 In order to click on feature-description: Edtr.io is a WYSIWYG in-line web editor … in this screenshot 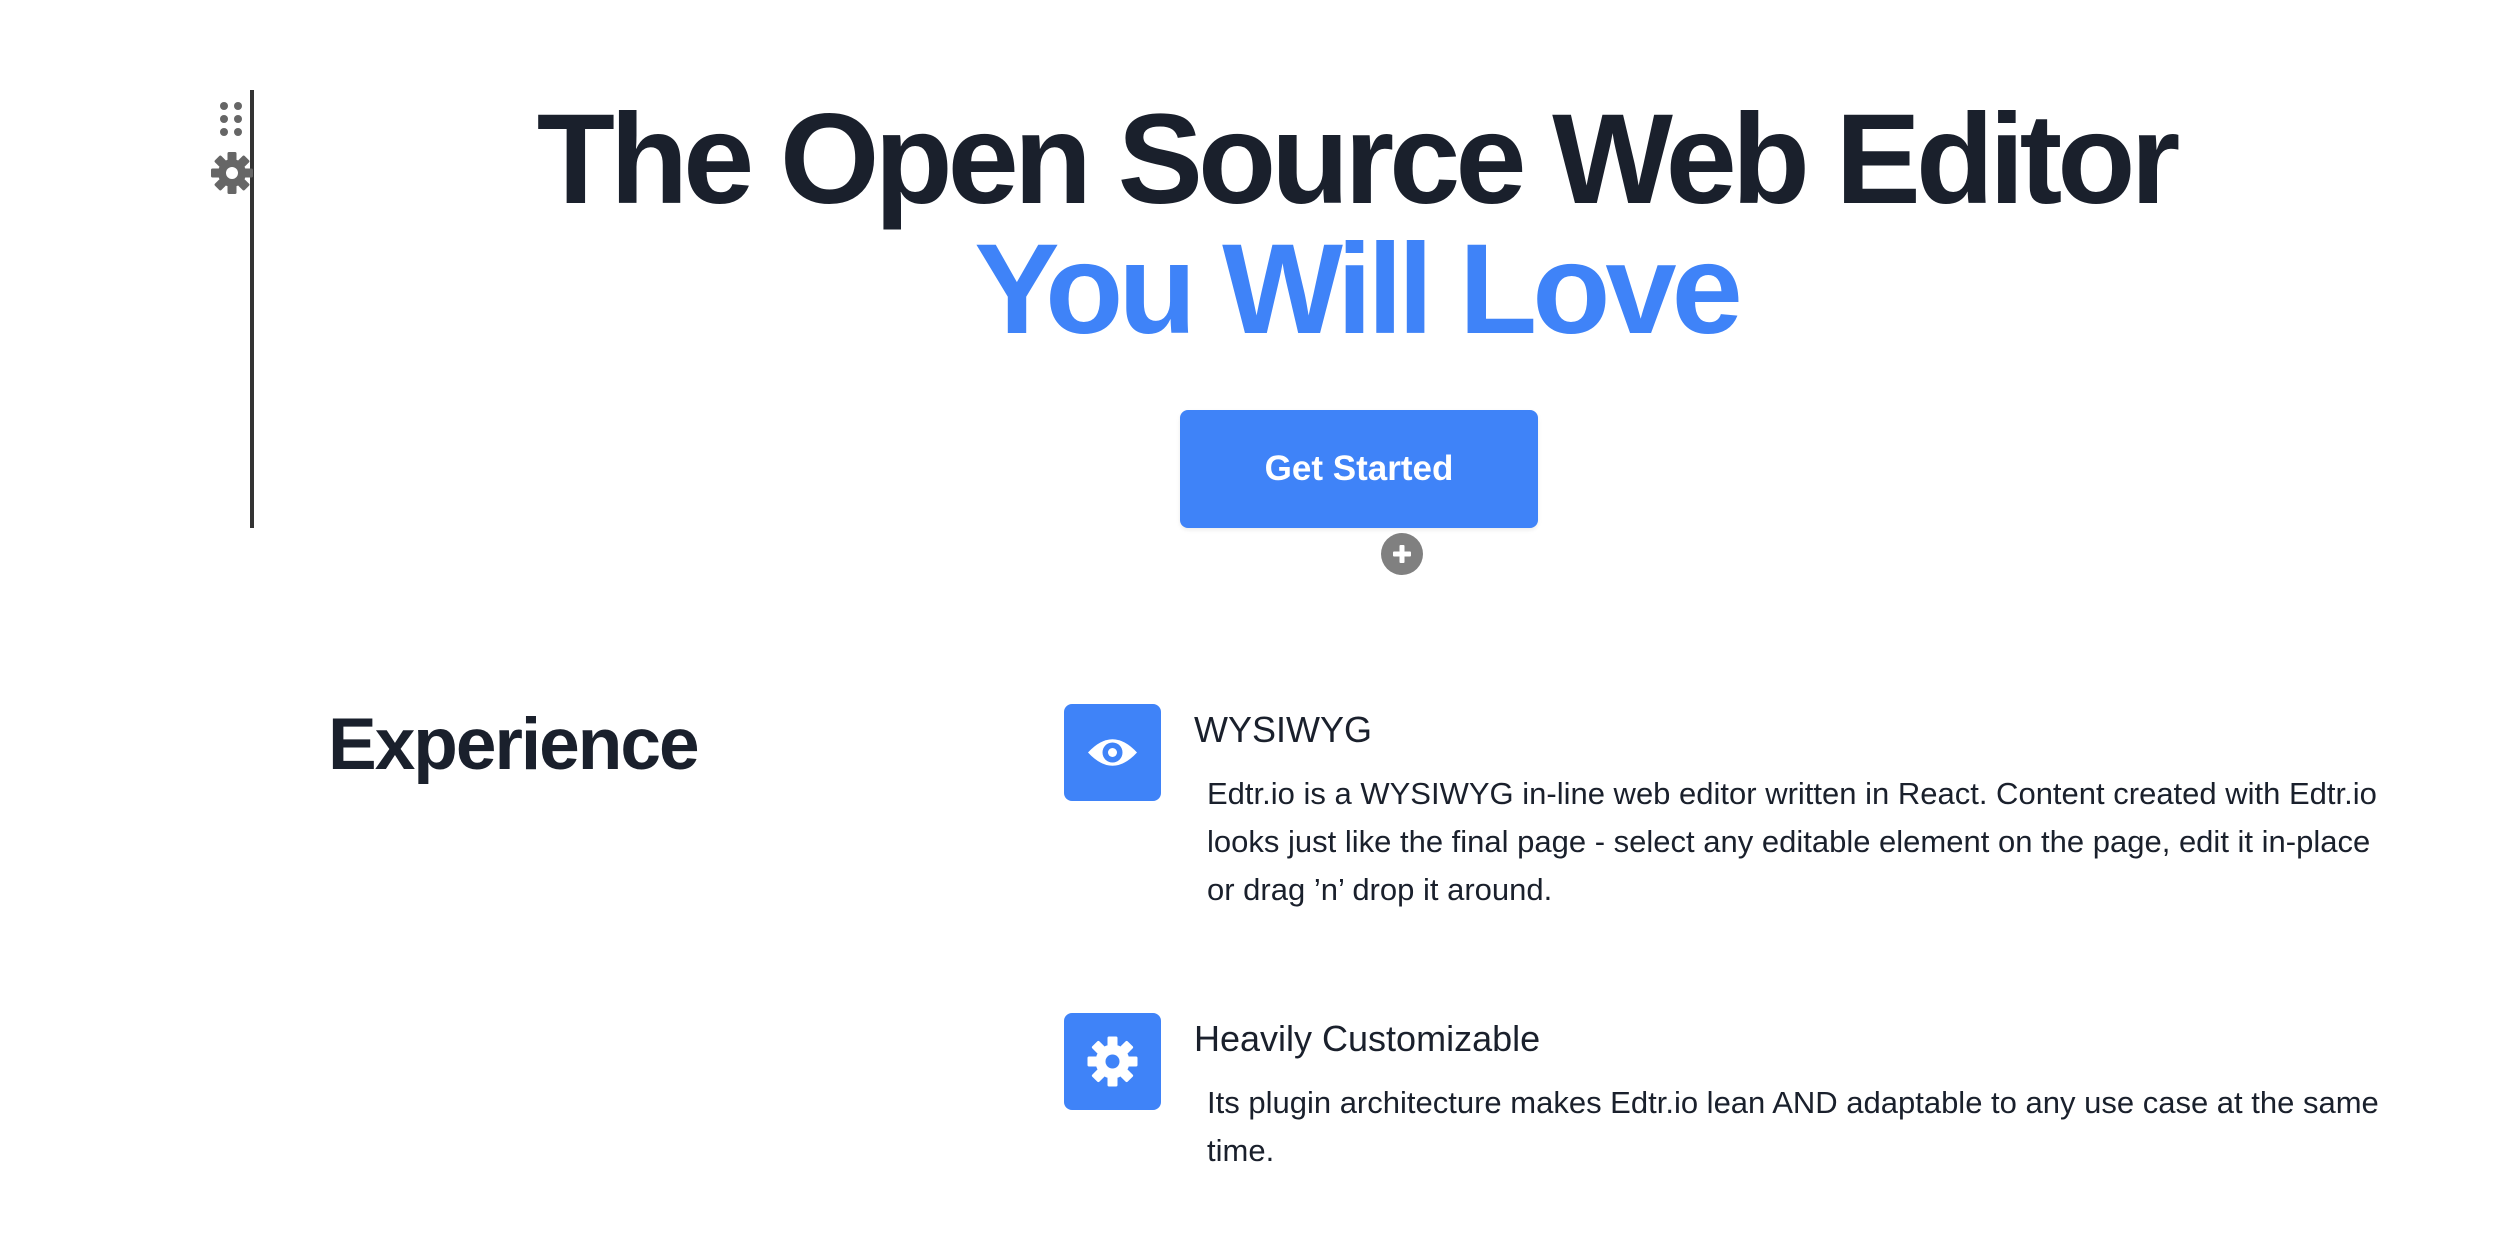, I will do `click(1792, 841)`.